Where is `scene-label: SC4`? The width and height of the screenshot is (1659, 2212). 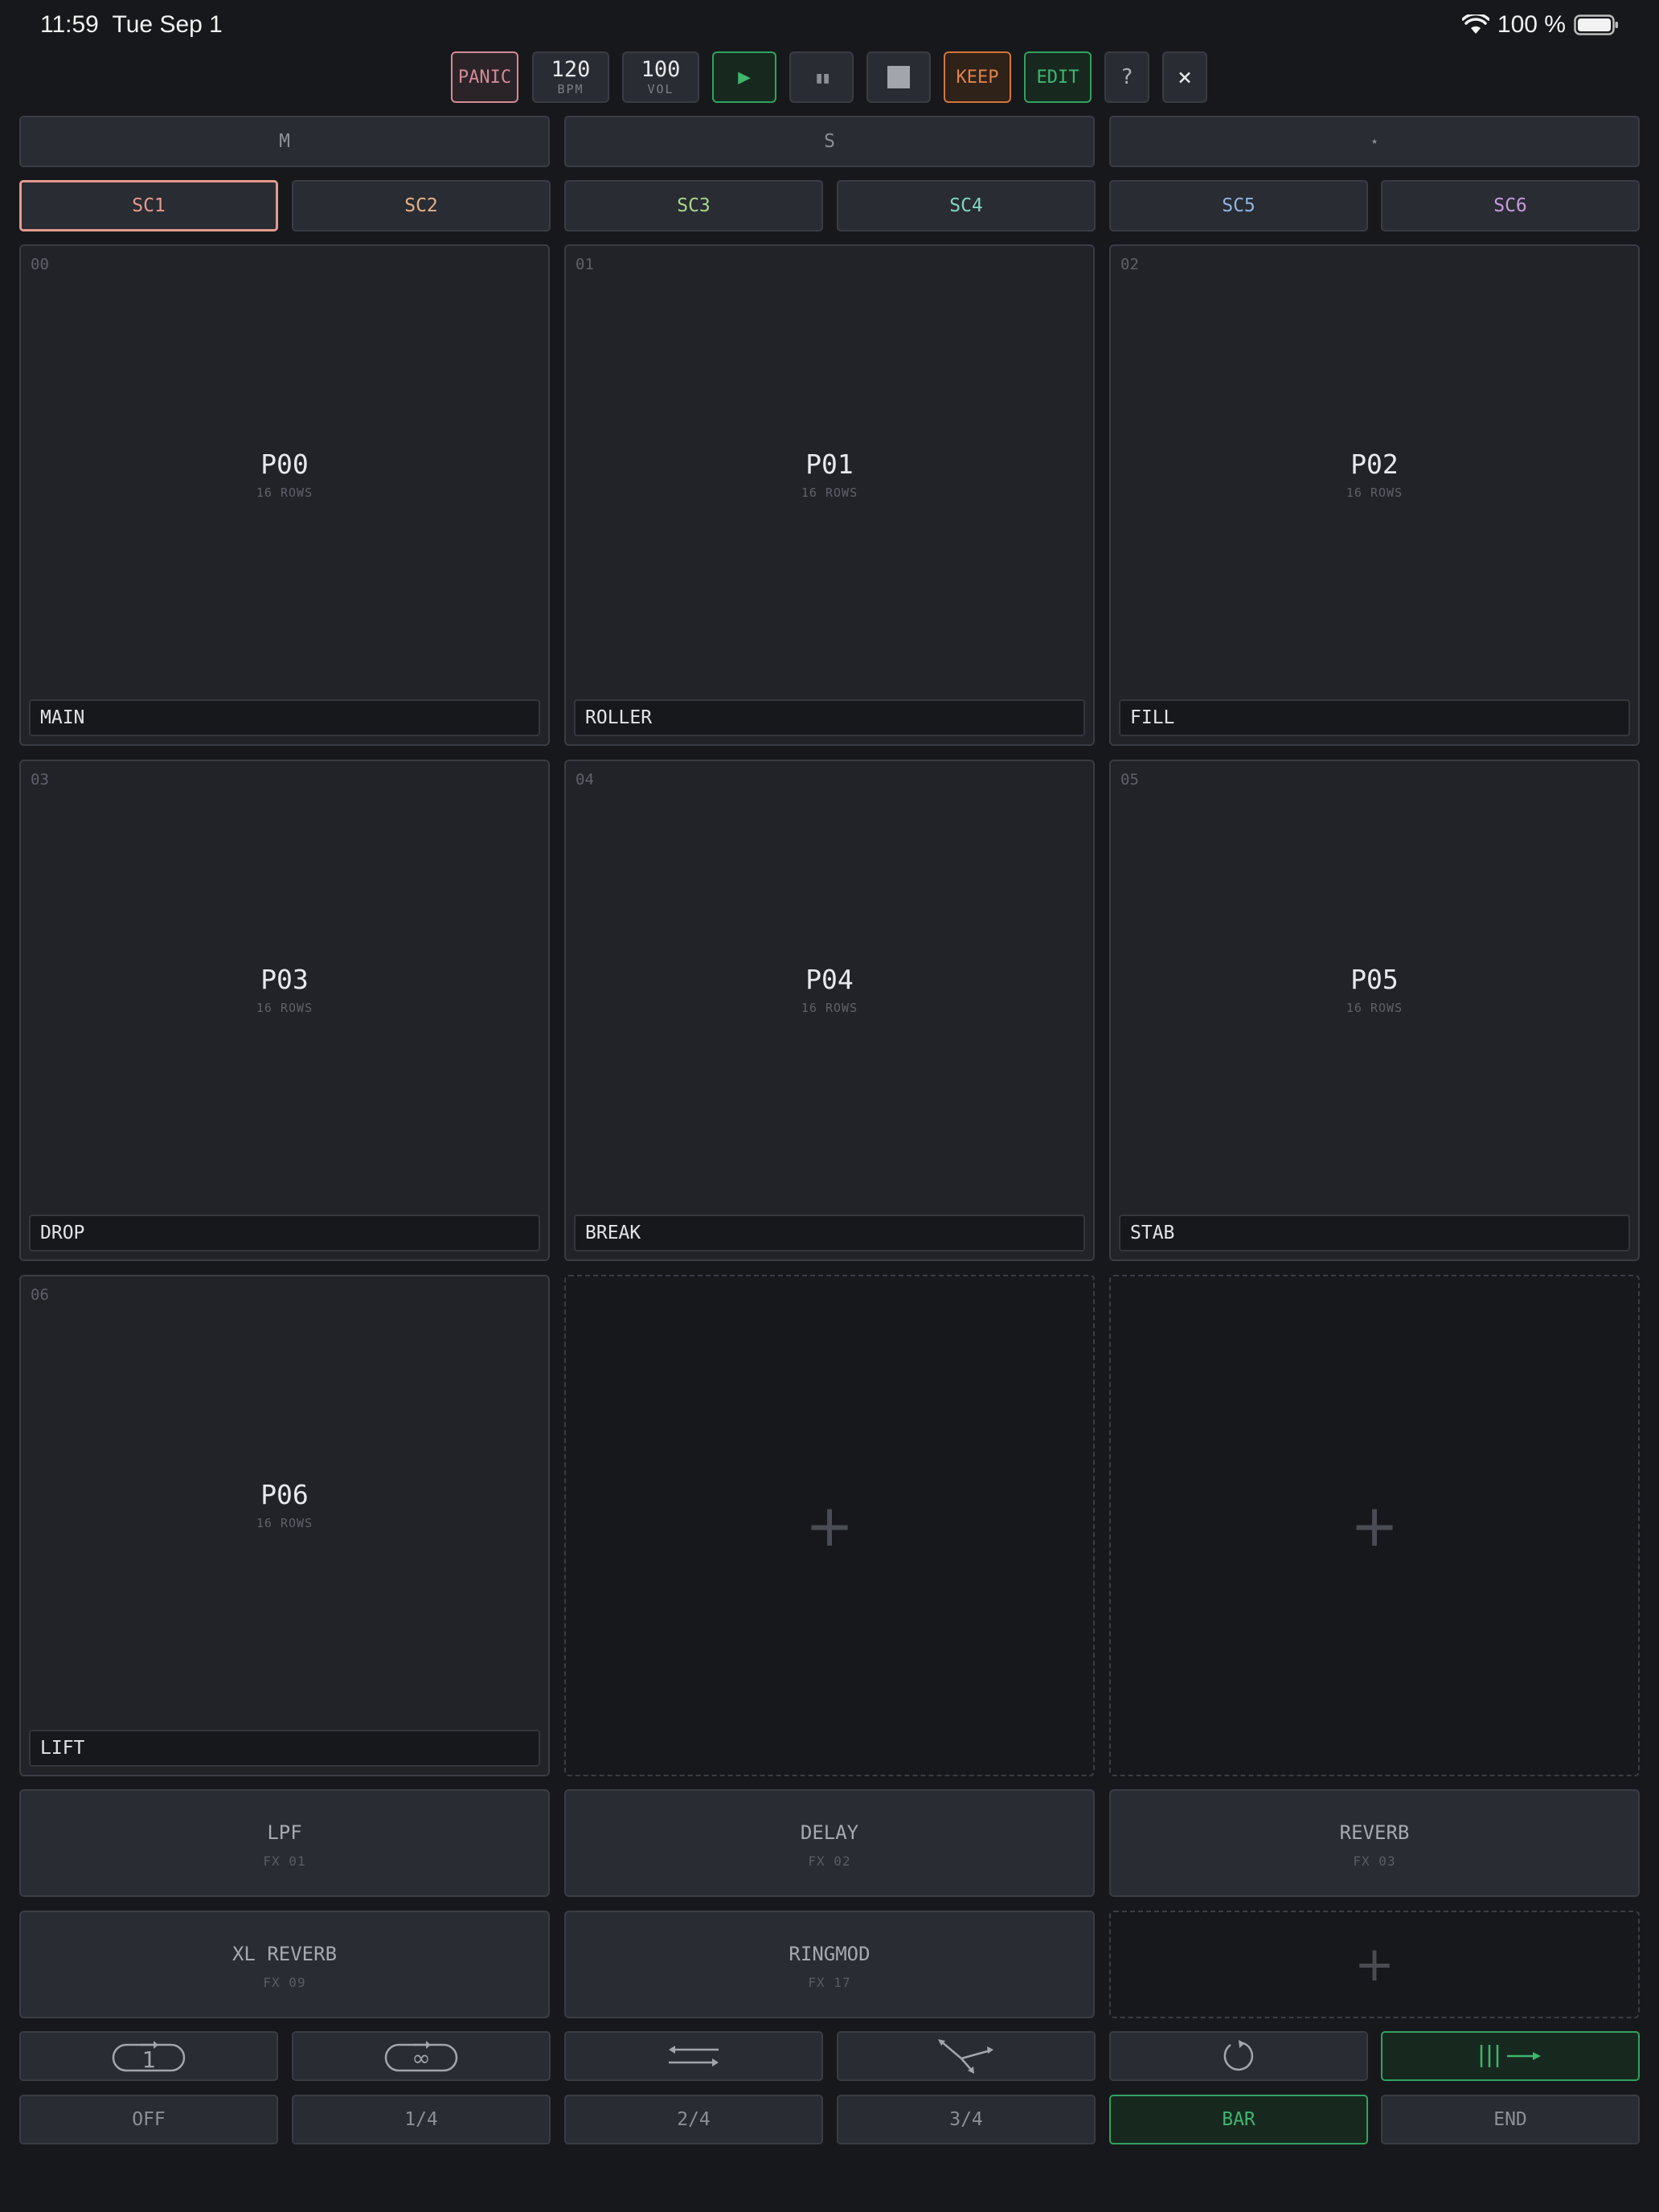 scene-label: SC4 is located at coordinates (966, 205).